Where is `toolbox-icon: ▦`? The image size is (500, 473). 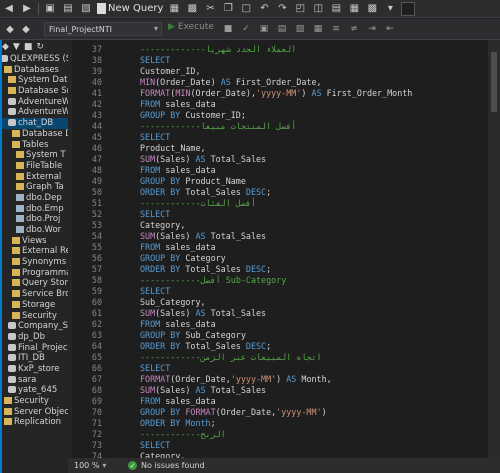
toolbox-icon: ▦ is located at coordinates (354, 9).